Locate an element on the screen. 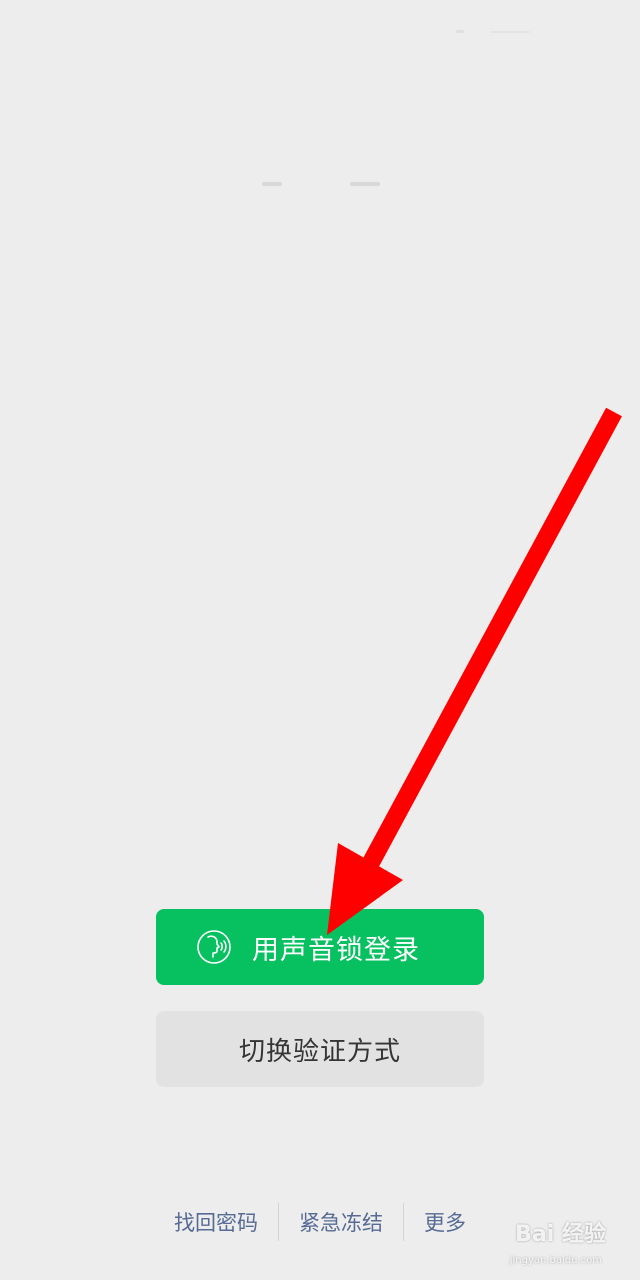 The image size is (640, 1280). more-link: 更多 is located at coordinates (445, 1222).